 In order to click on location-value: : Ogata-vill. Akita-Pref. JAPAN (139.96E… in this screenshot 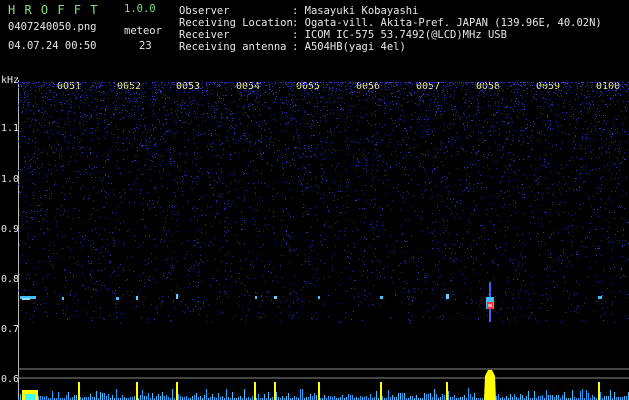, I will do `click(447, 23)`.